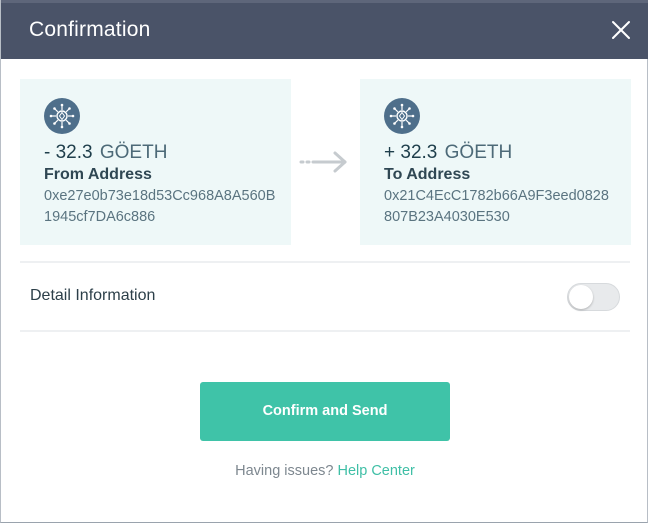 This screenshot has width=648, height=523. Describe the element at coordinates (375, 471) in the screenshot. I see `help-center-link: Help Center` at that location.